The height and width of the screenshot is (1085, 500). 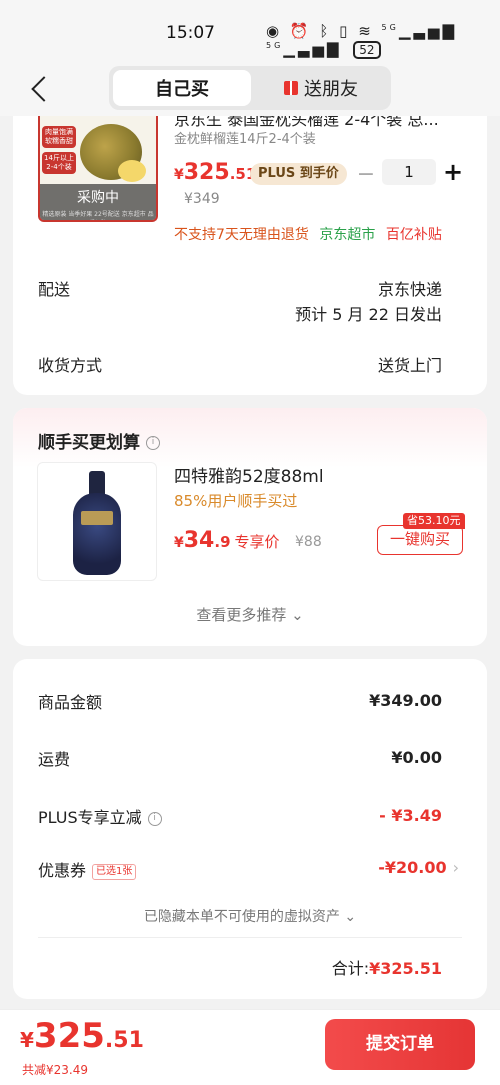 I want to click on image-footnote: 精选原装 当季好果 22号配送 京东超市 品质保障, so click(x=98, y=214).